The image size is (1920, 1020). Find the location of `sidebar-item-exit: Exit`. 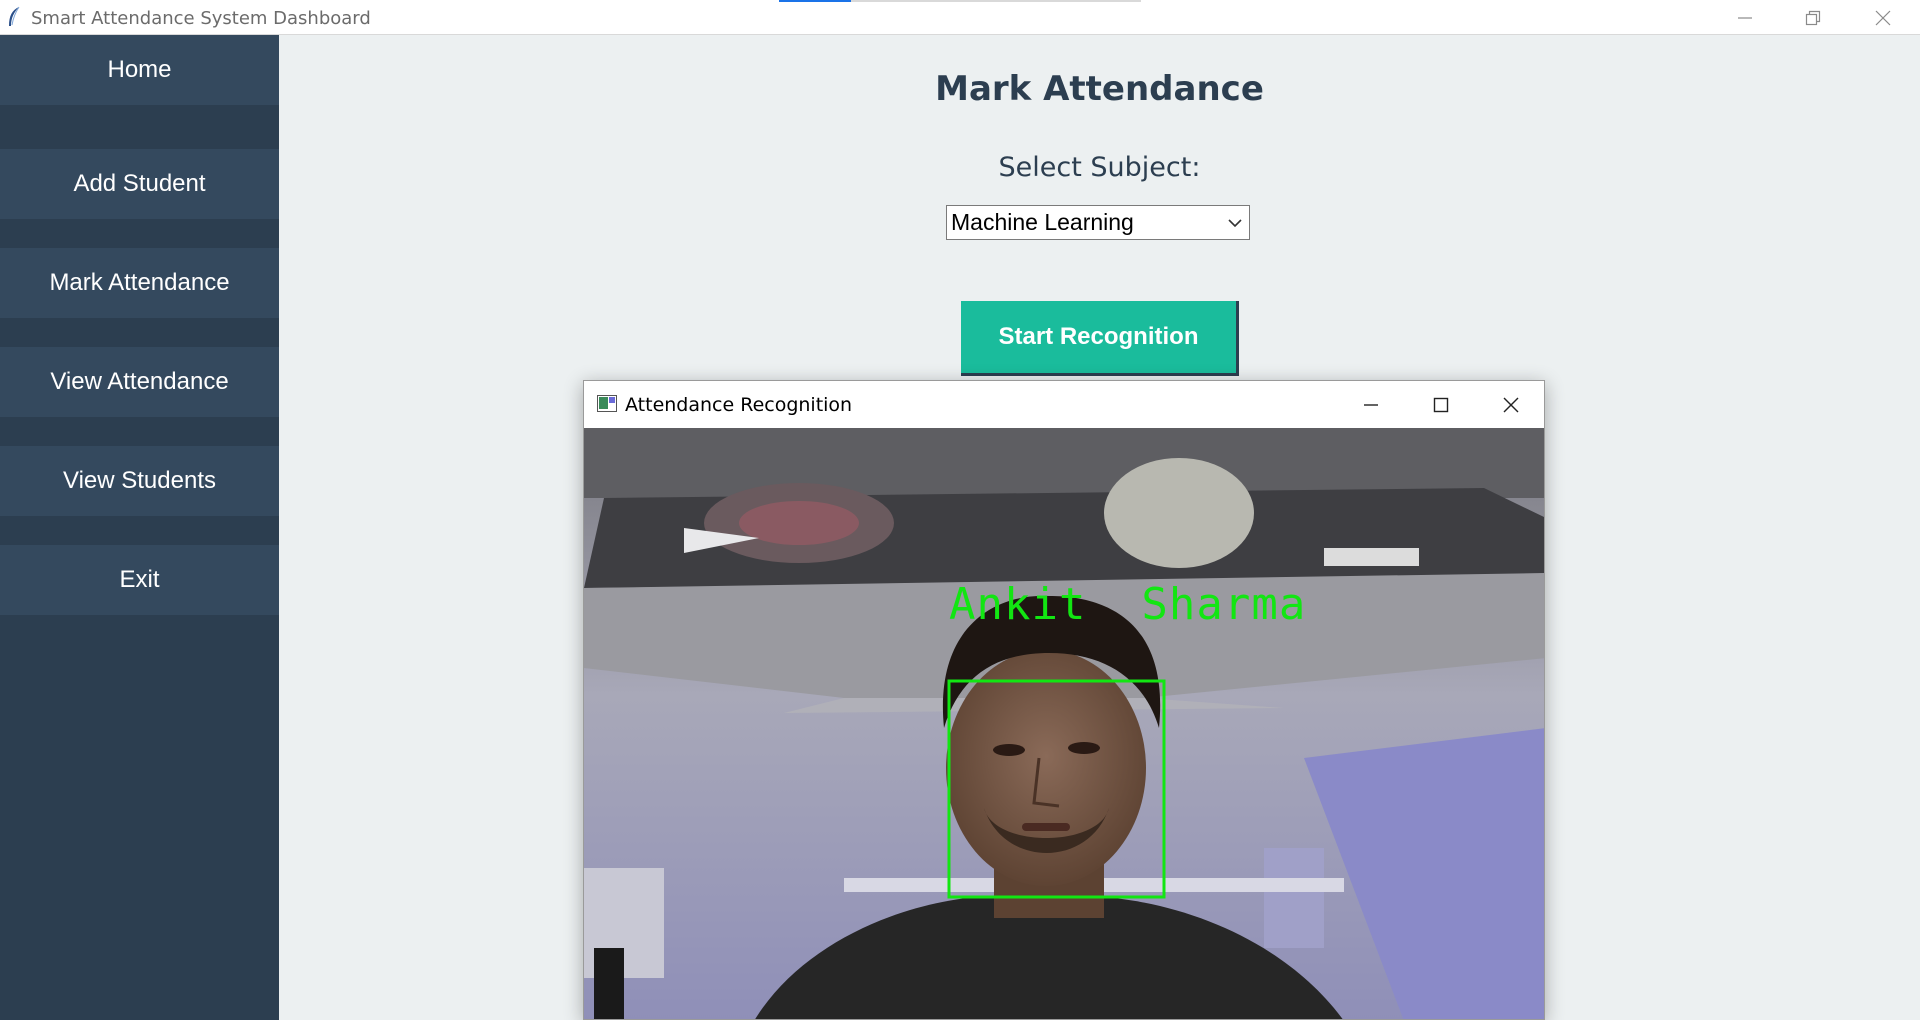

sidebar-item-exit: Exit is located at coordinates (139, 580).